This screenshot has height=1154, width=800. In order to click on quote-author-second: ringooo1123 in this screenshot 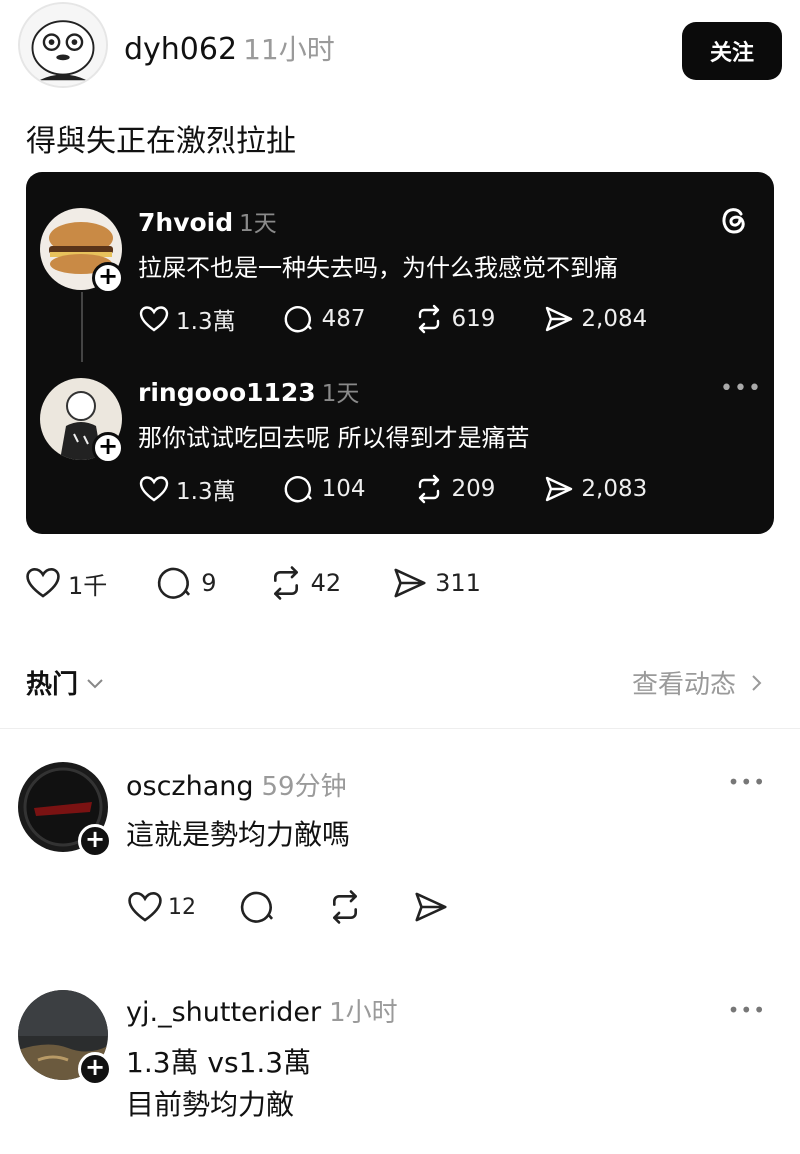, I will do `click(227, 392)`.